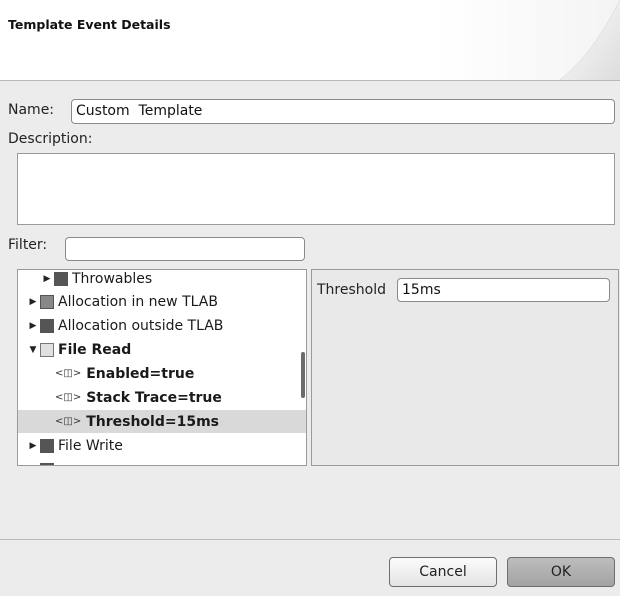 The height and width of the screenshot is (596, 620). Describe the element at coordinates (112, 278) in the screenshot. I see `tree-item-label: Throwables` at that location.